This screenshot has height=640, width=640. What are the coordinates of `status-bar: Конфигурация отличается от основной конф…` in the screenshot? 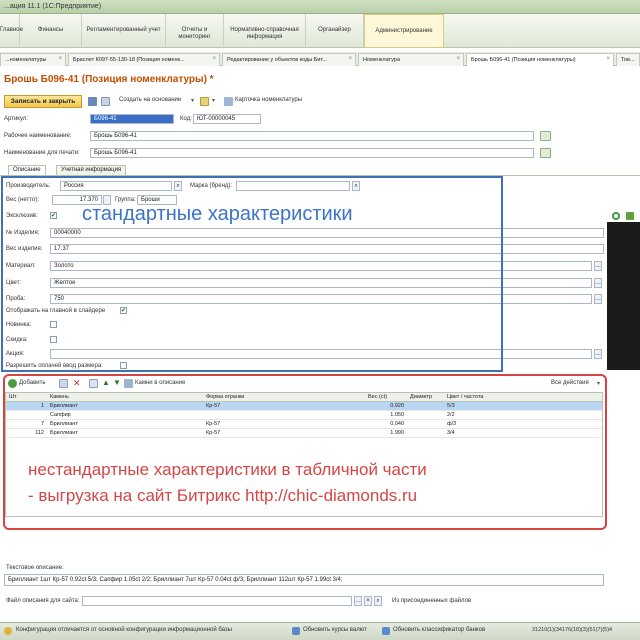 It's located at (320, 631).